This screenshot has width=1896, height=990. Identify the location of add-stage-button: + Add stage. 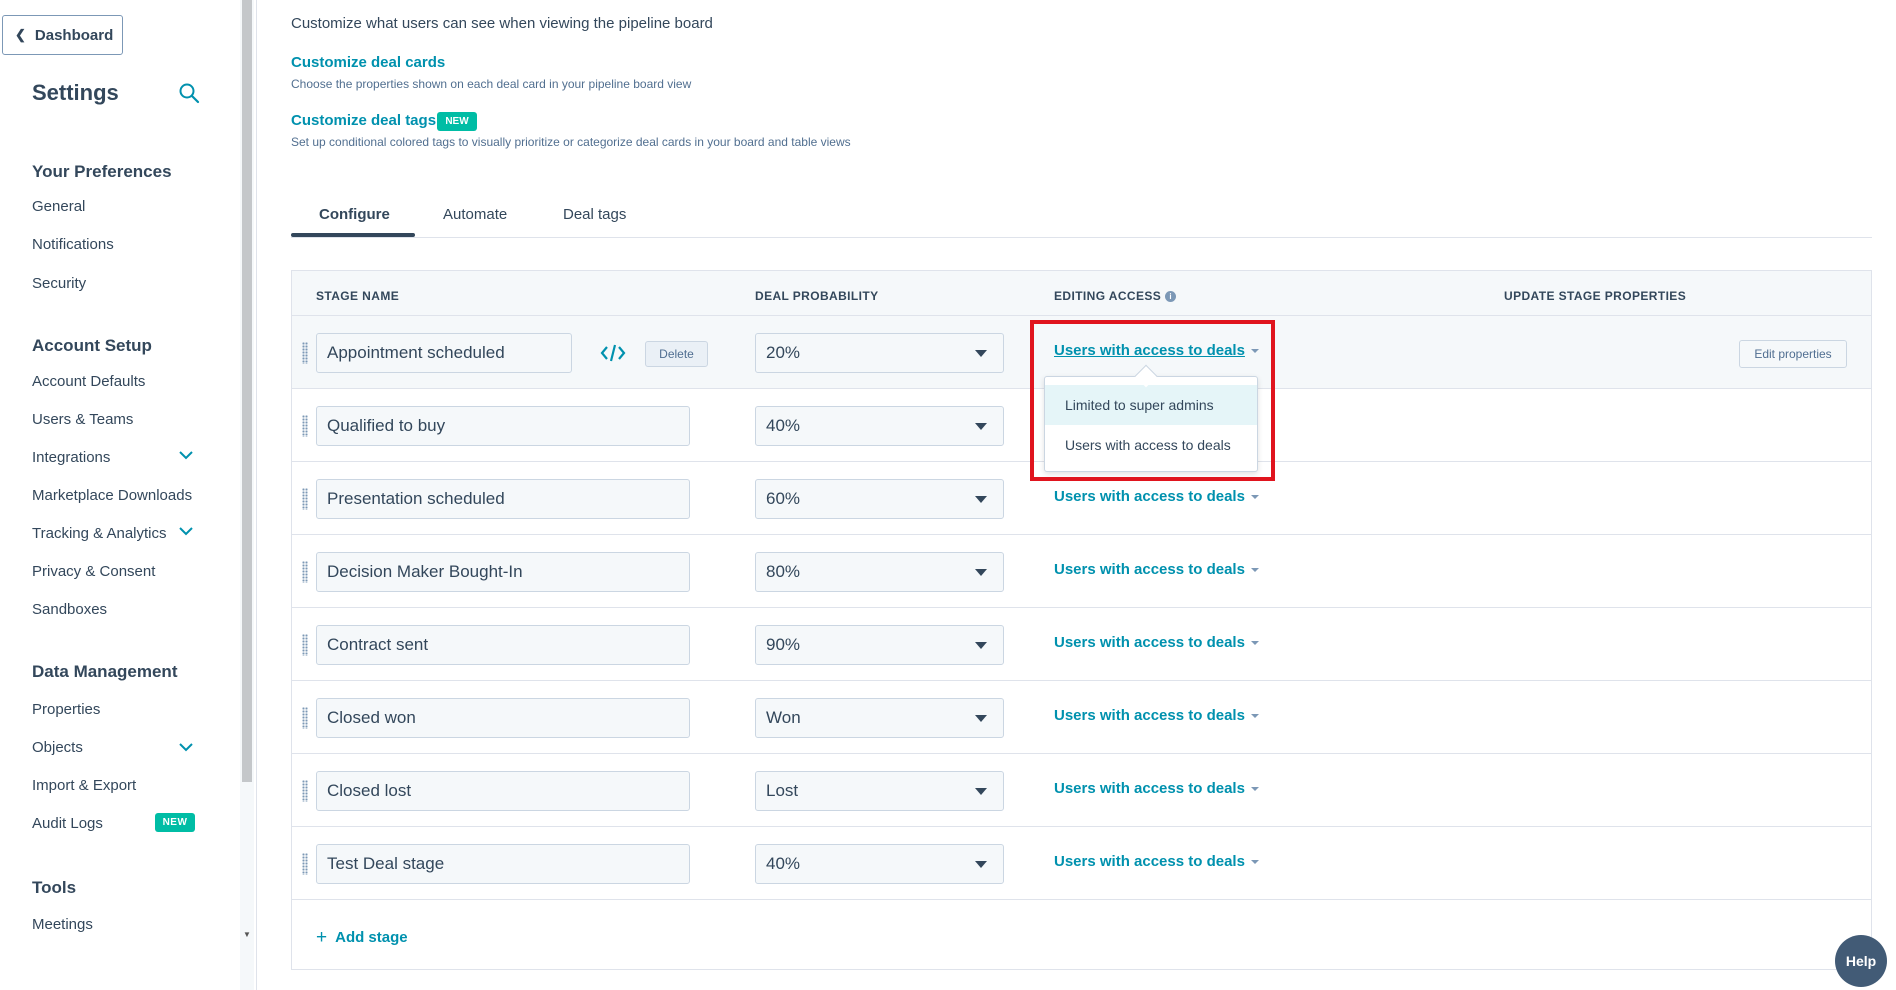
(362, 938).